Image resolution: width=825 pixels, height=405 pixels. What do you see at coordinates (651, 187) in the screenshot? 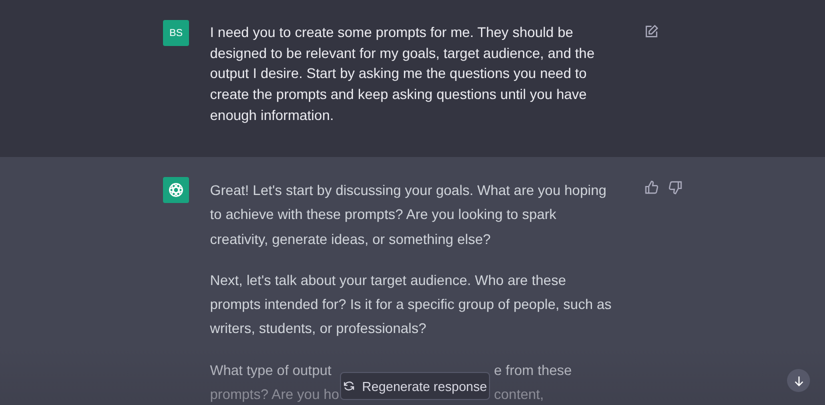
I see `thumbs-up-icon` at bounding box center [651, 187].